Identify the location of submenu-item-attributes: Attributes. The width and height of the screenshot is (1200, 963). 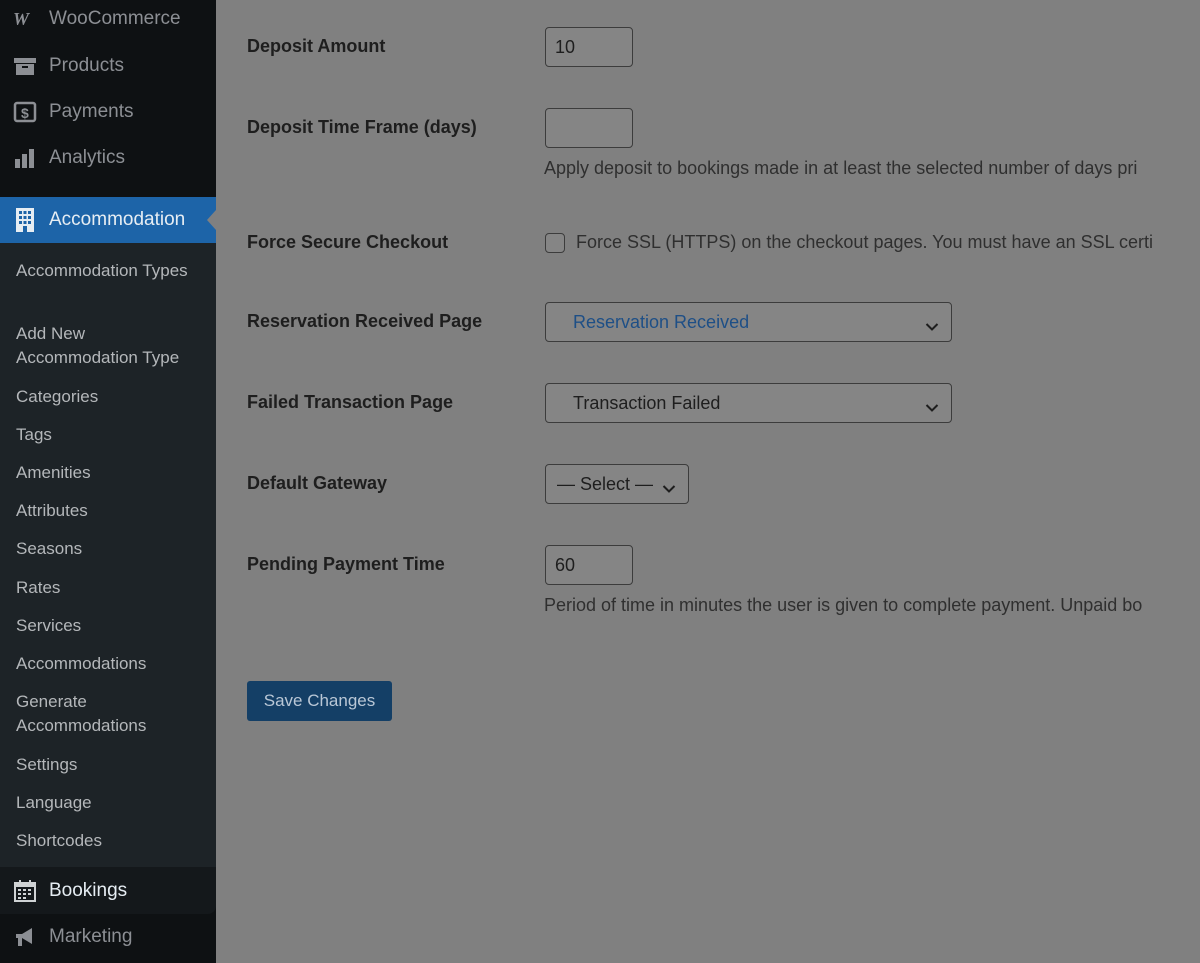
(111, 511).